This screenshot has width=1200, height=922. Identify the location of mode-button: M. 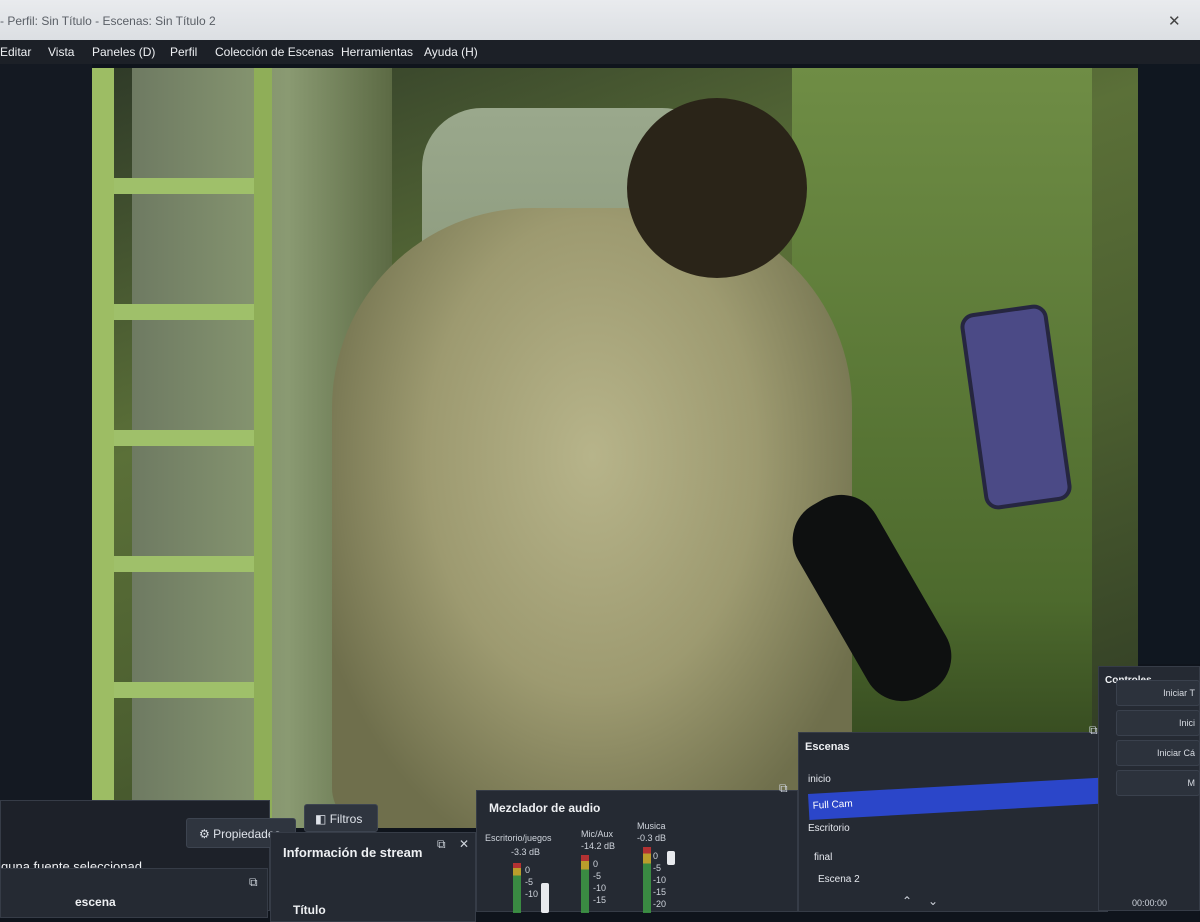
(1158, 783).